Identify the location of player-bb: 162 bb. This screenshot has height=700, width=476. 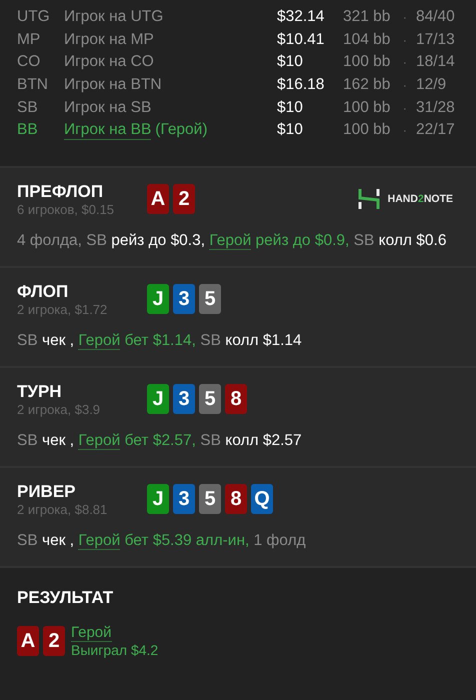
(367, 85).